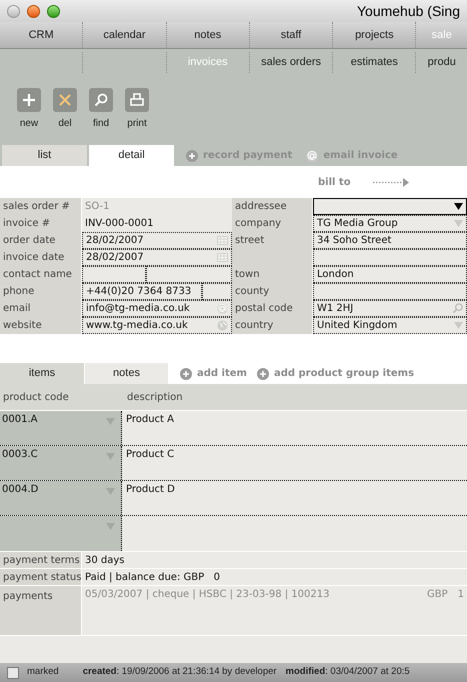 The width and height of the screenshot is (467, 682). I want to click on plus-icon, so click(29, 100).